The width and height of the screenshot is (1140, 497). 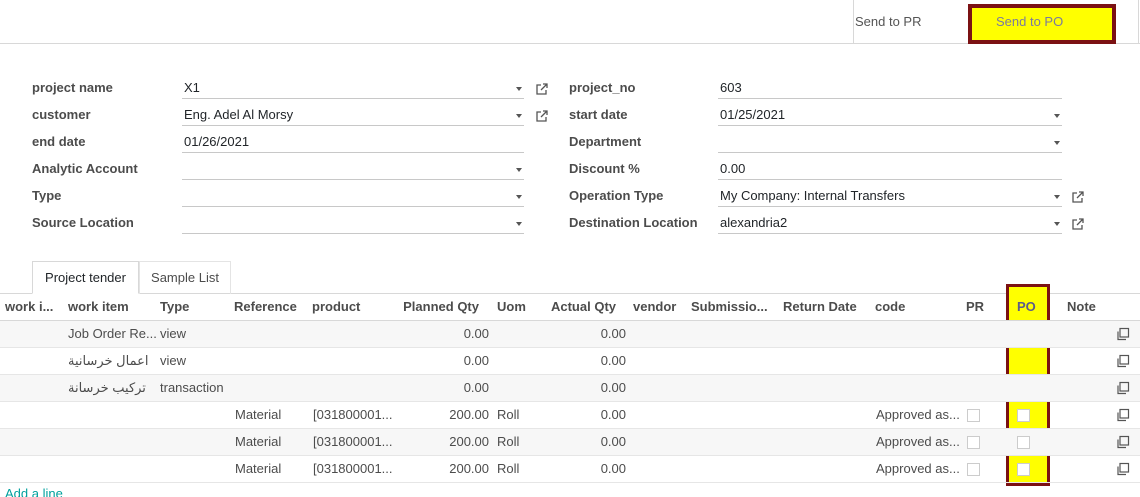 What do you see at coordinates (72, 87) in the screenshot?
I see `project-name-label: project name` at bounding box center [72, 87].